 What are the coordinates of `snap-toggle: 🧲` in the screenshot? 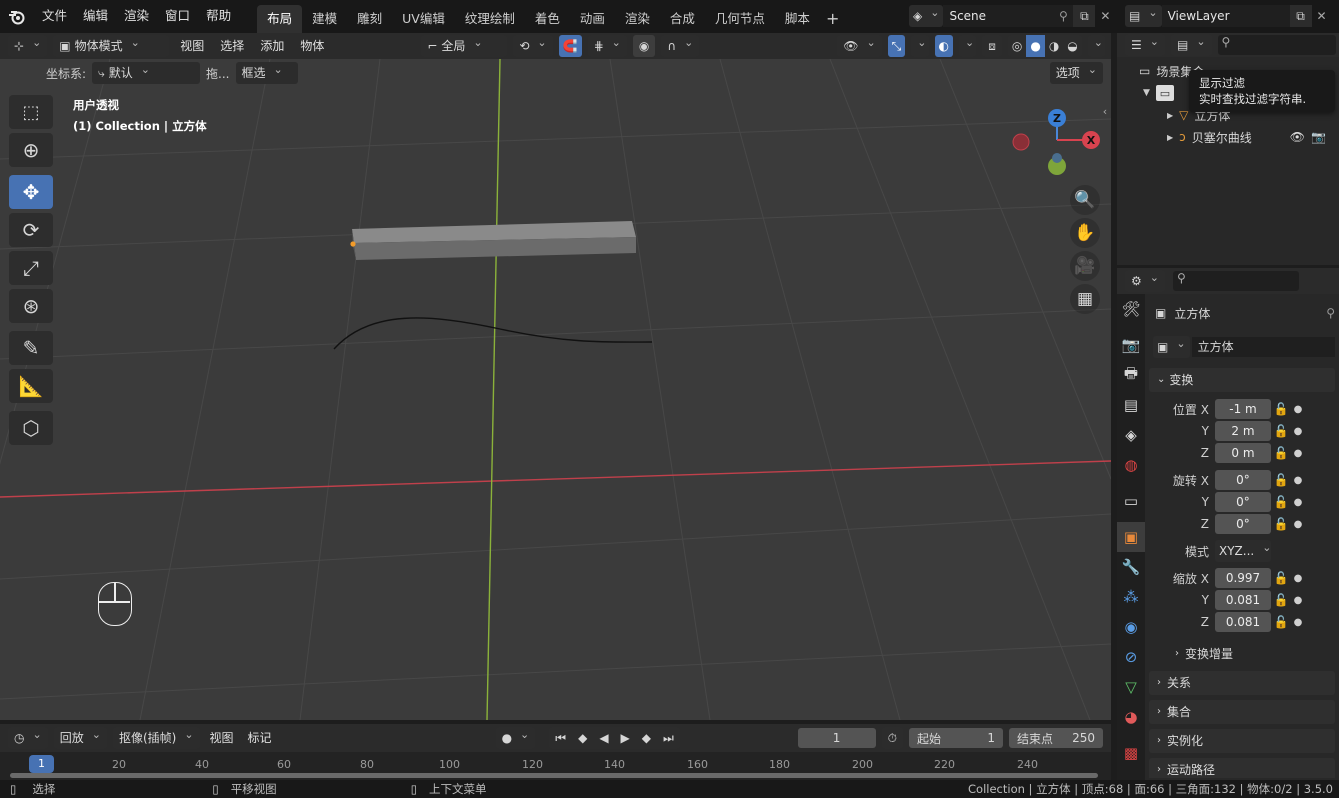 It's located at (570, 46).